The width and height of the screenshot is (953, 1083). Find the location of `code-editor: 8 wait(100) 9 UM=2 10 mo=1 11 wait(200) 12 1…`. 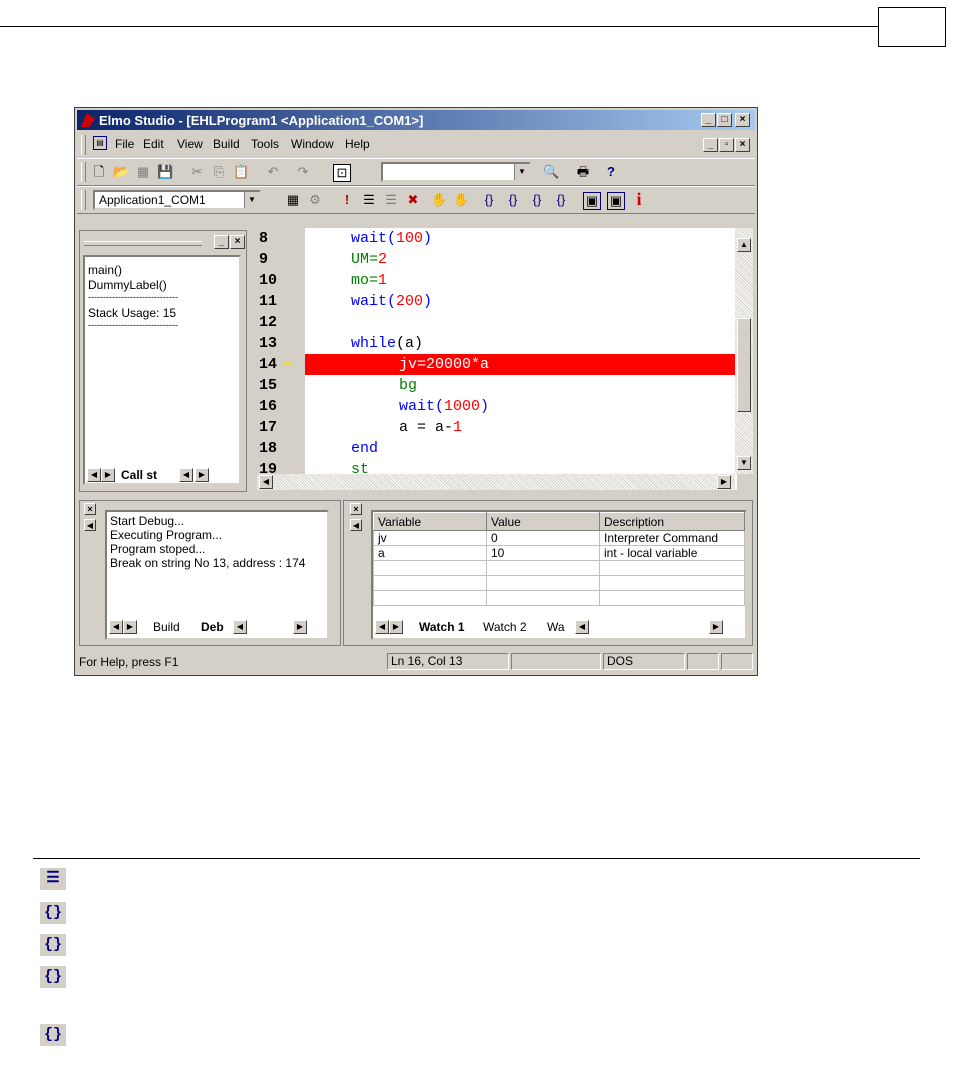

code-editor: 8 wait(100) 9 UM=2 10 mo=1 11 wait(200) 12 1… is located at coordinates (497, 359).